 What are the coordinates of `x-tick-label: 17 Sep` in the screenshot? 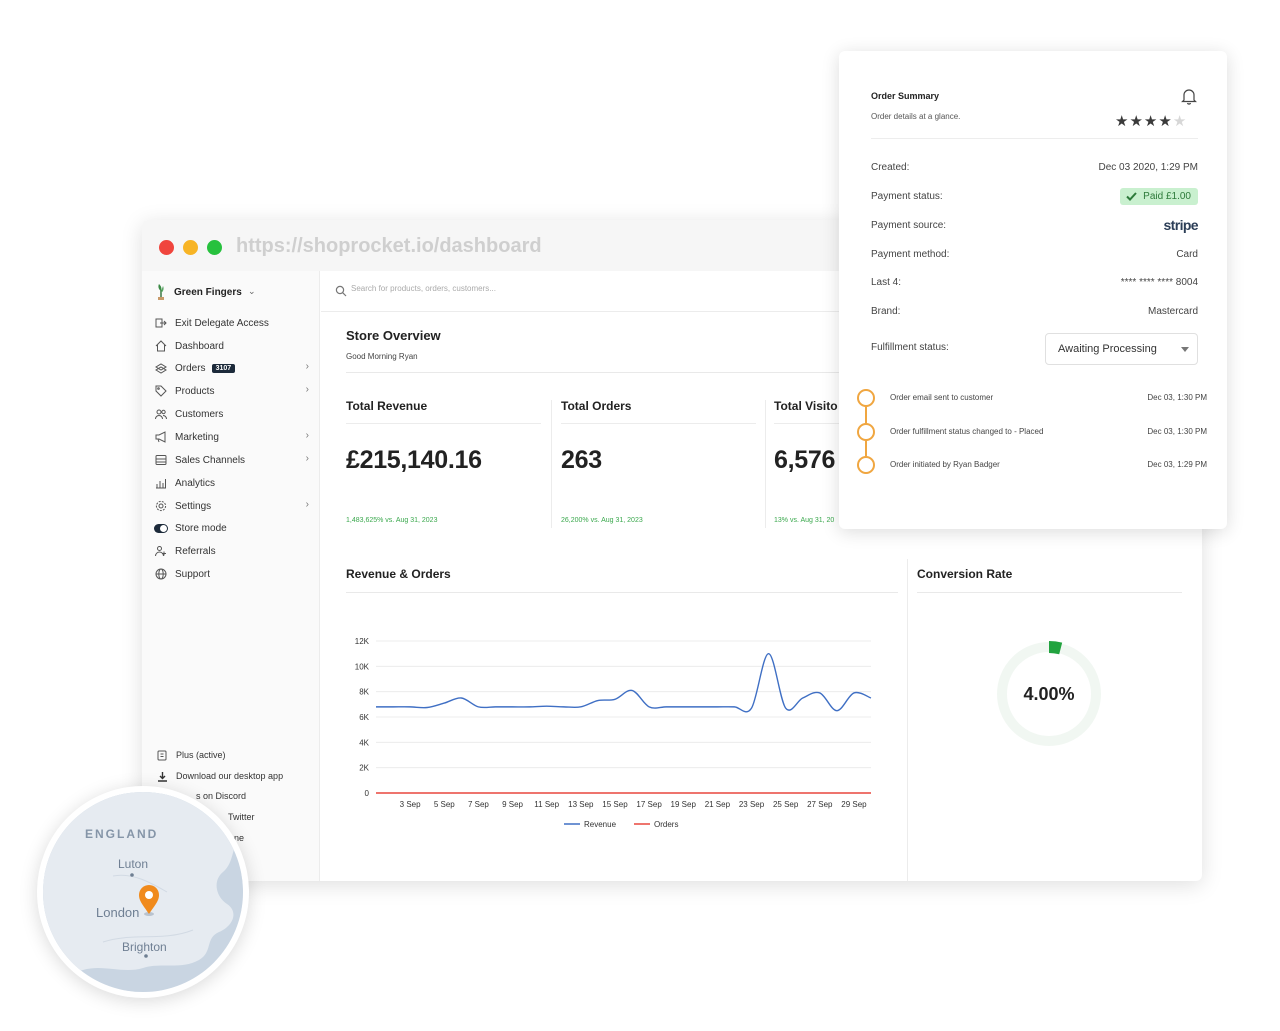 It's located at (649, 804).